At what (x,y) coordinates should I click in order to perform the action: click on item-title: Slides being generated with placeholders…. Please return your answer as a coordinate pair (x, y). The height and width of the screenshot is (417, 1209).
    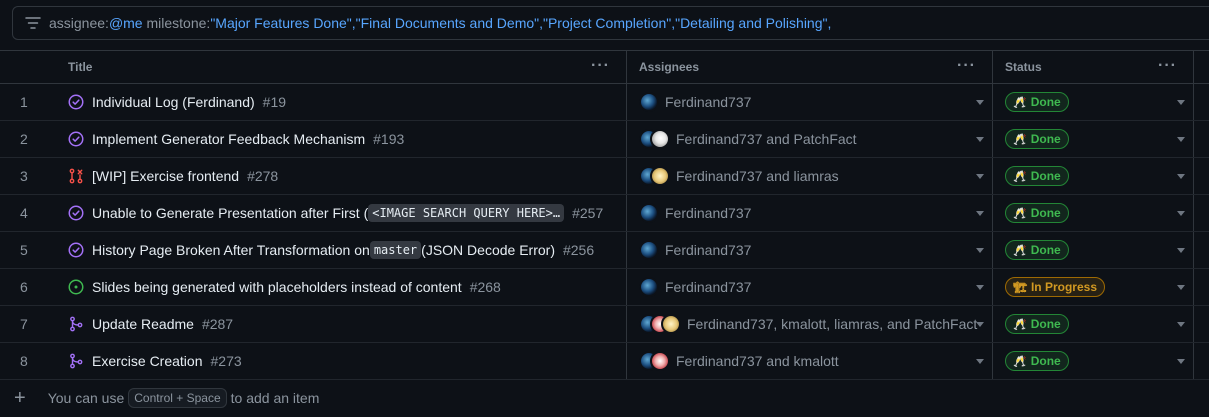
    Looking at the image, I should click on (277, 287).